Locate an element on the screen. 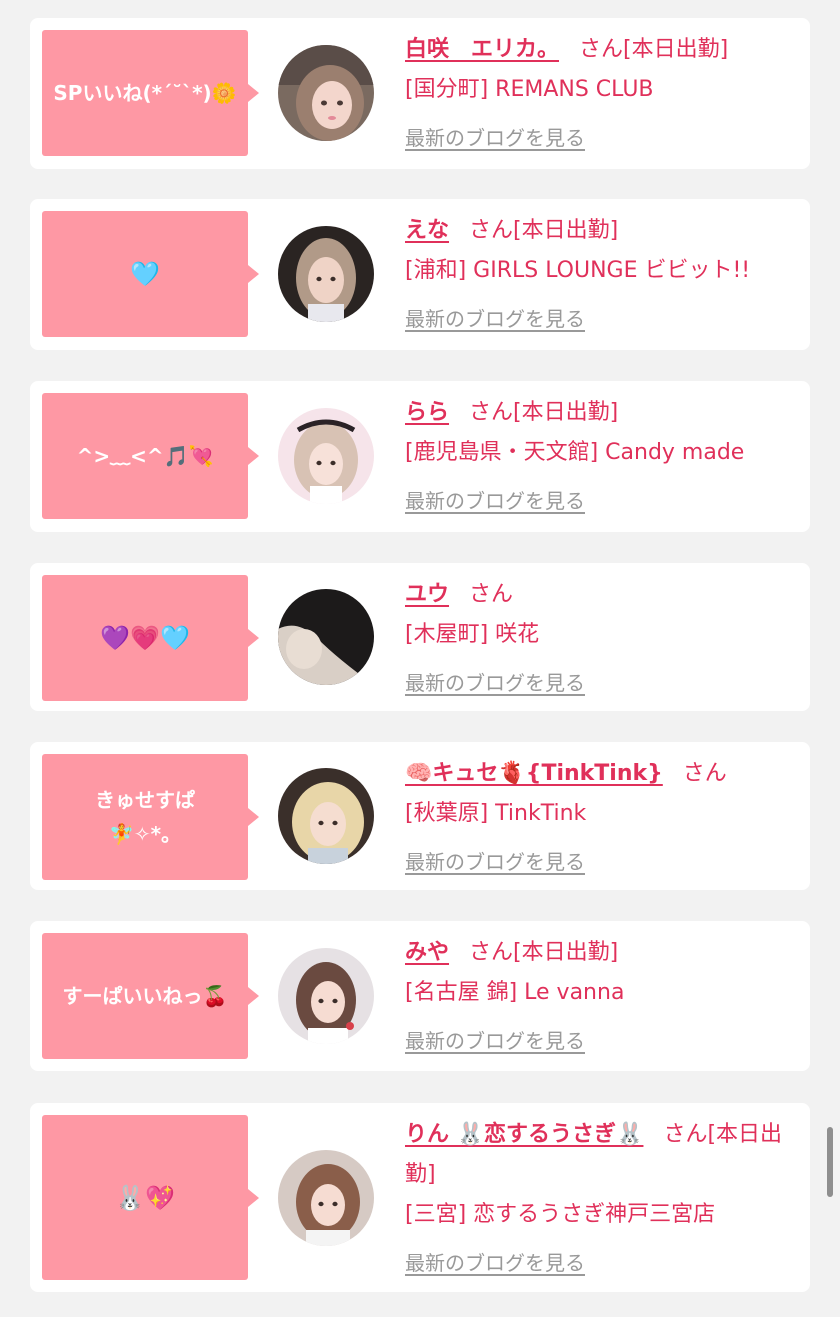 The image size is (840, 1317). store-name: [浦和] GIRLS LOUNGE ビビット!! is located at coordinates (578, 270).